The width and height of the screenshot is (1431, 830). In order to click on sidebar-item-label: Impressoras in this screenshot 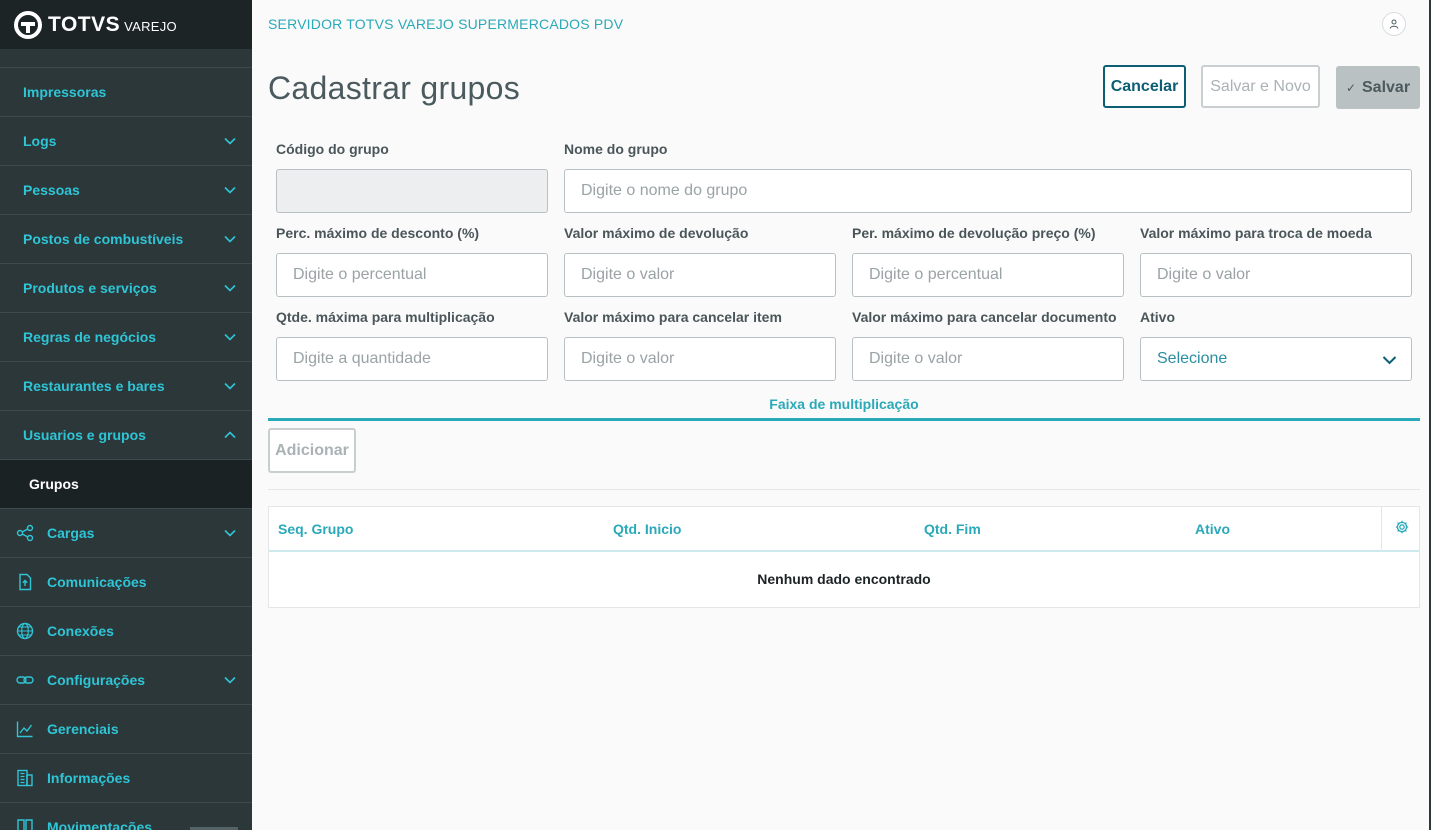, I will do `click(65, 92)`.